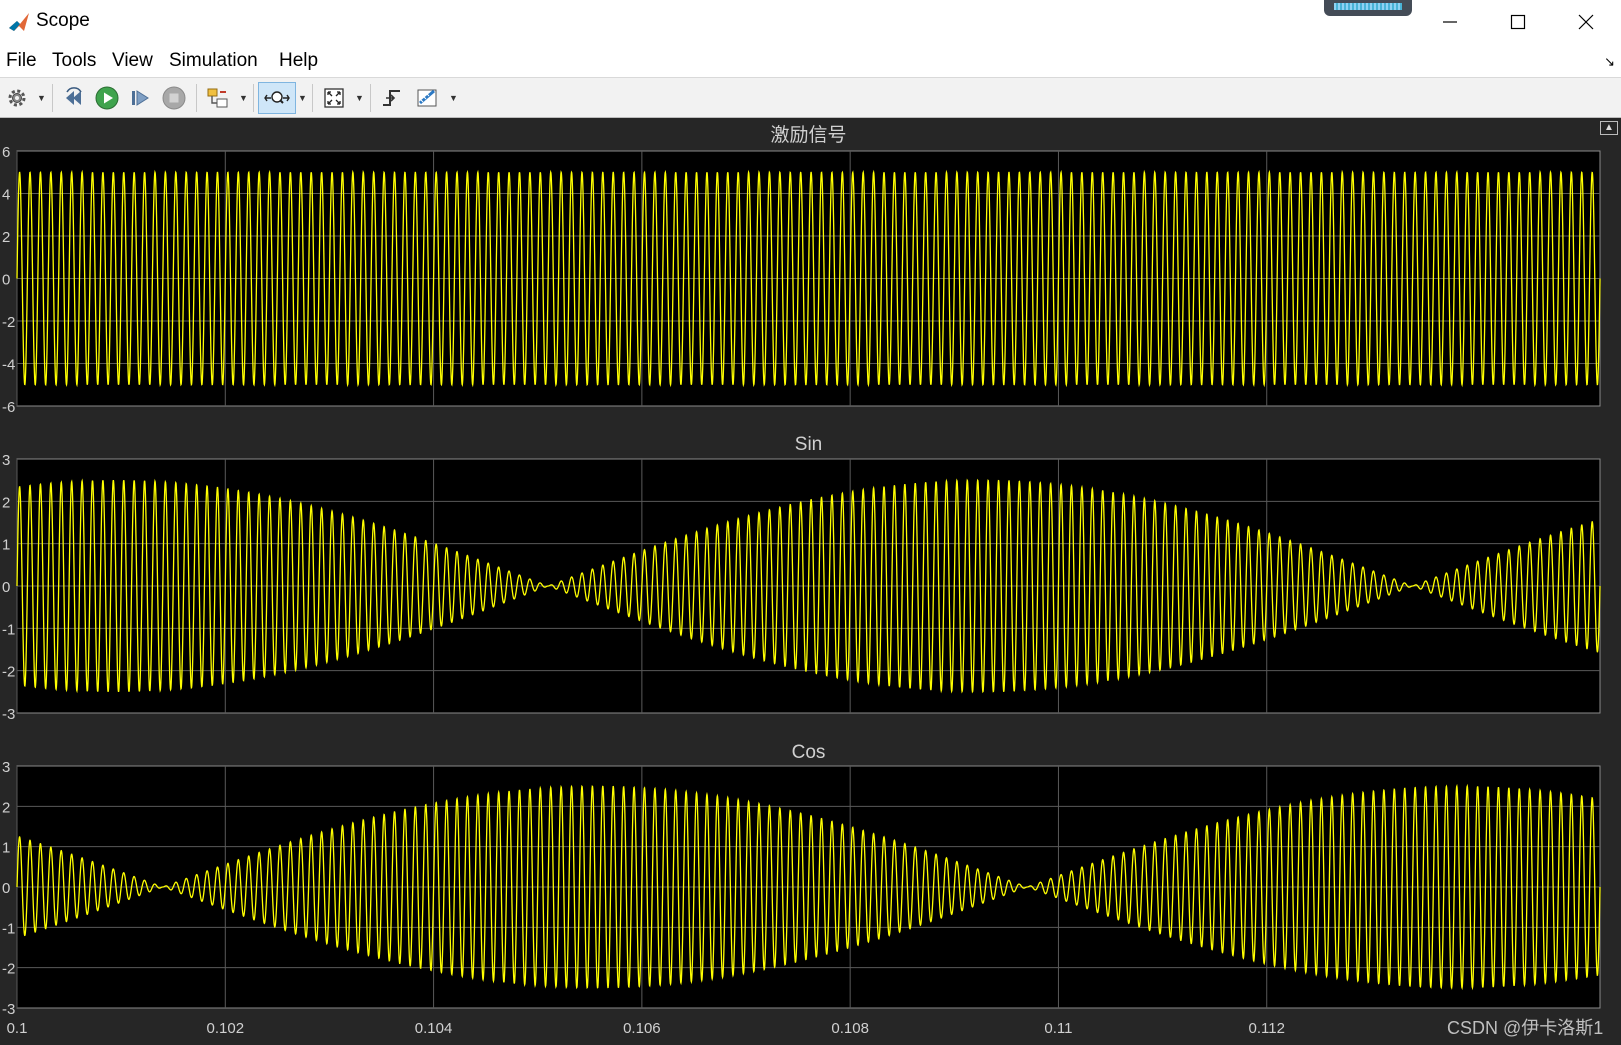  I want to click on maximize-button, so click(1518, 22).